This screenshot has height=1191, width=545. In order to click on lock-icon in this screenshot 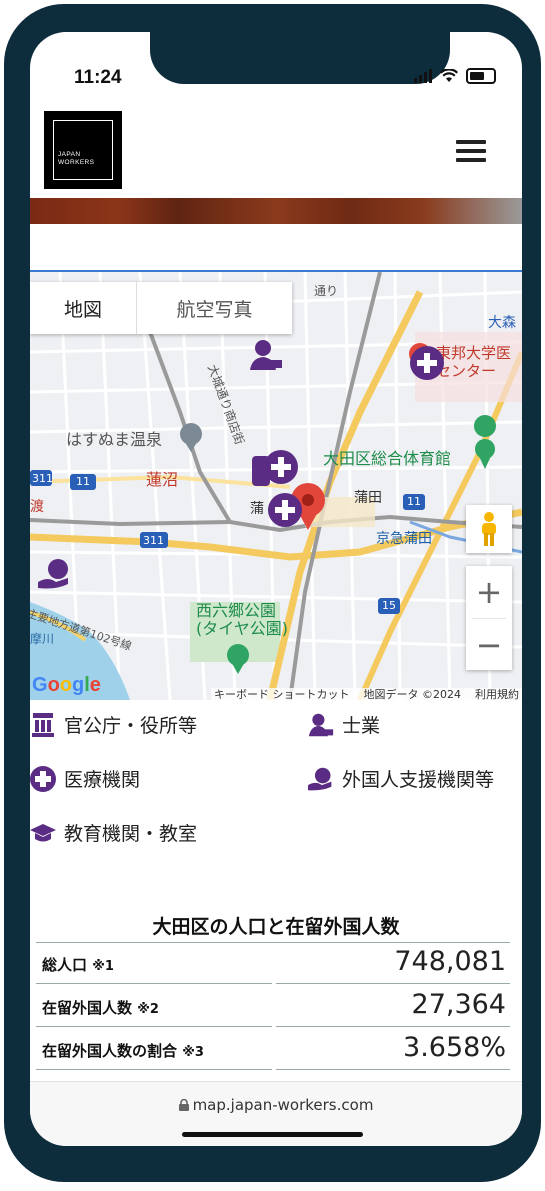, I will do `click(183, 1104)`.